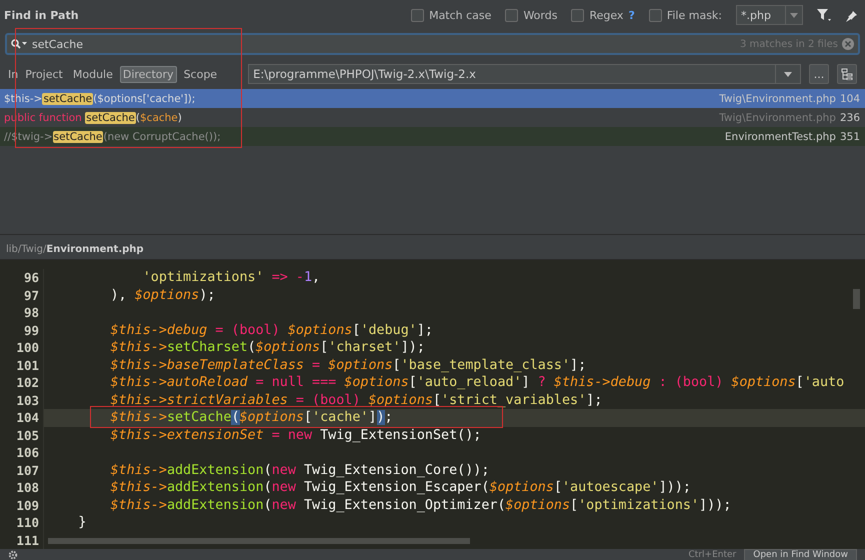  What do you see at coordinates (200, 74) in the screenshot?
I see `scope-tab: Scope` at bounding box center [200, 74].